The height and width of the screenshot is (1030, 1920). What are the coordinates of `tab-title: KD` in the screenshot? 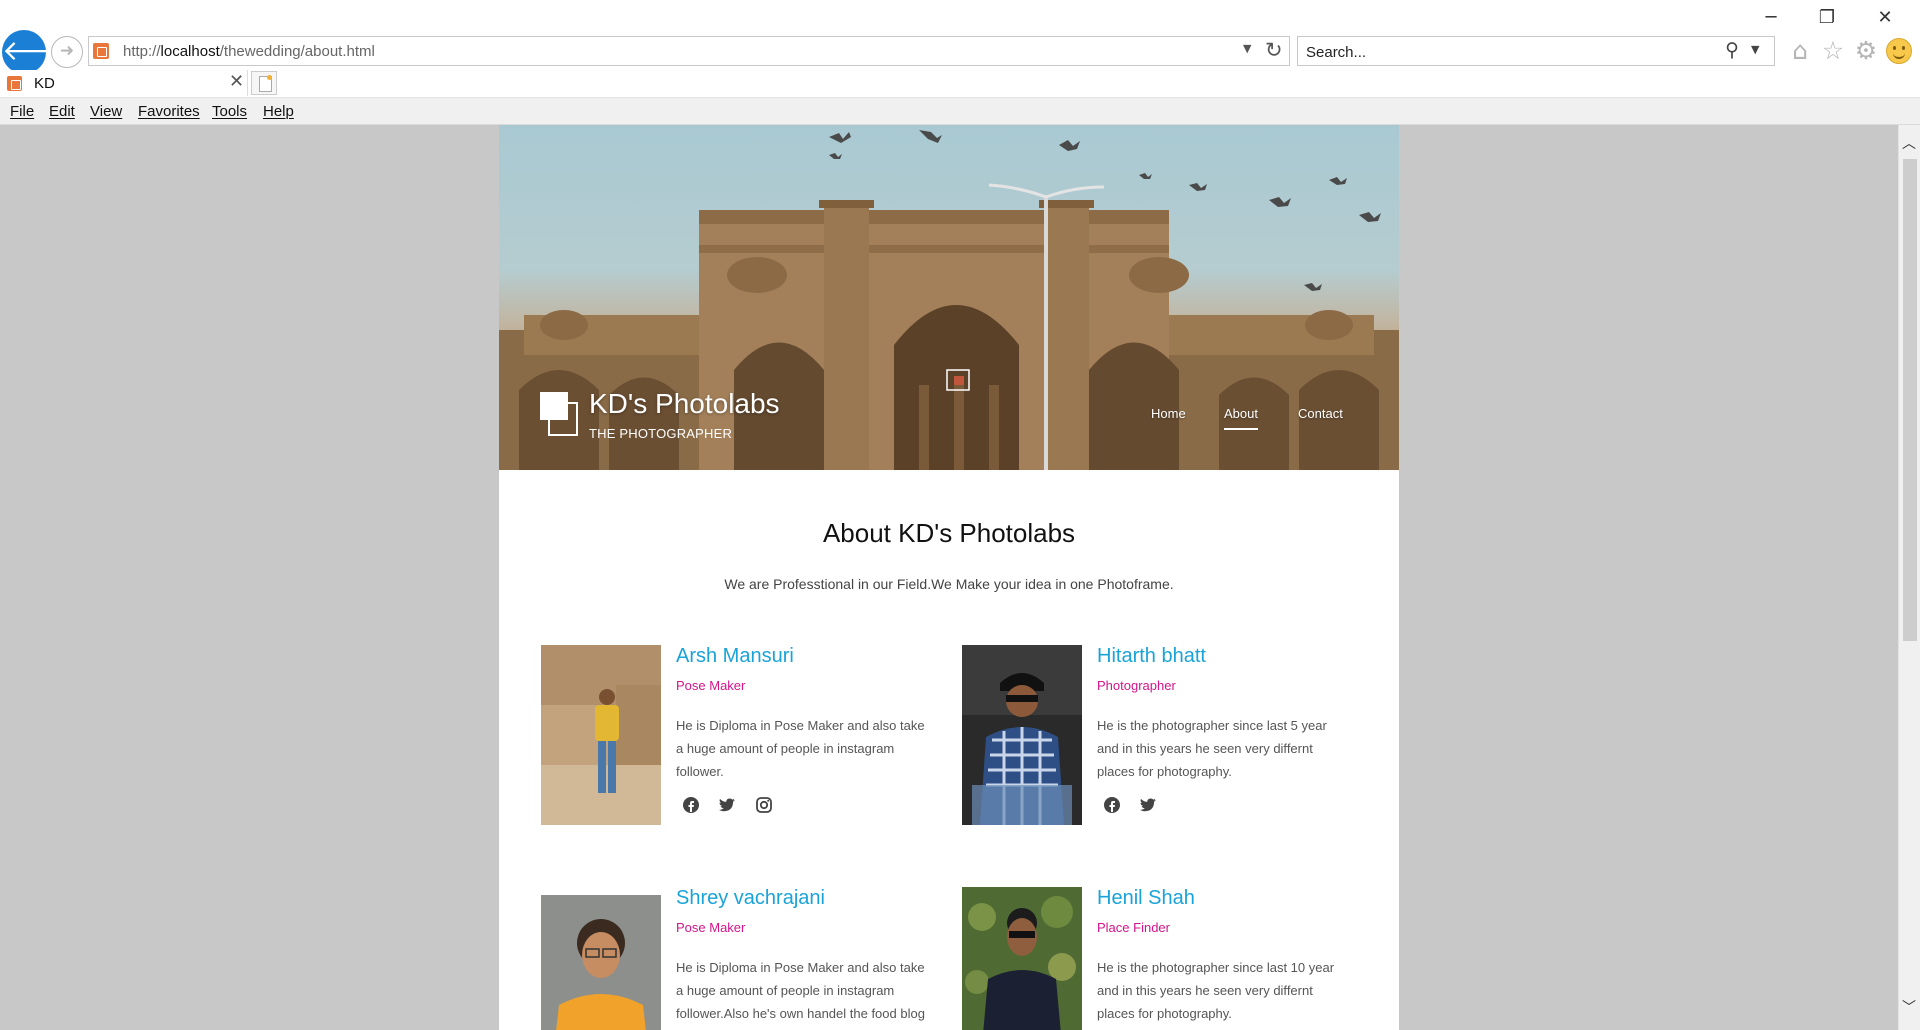 It's located at (44, 83).